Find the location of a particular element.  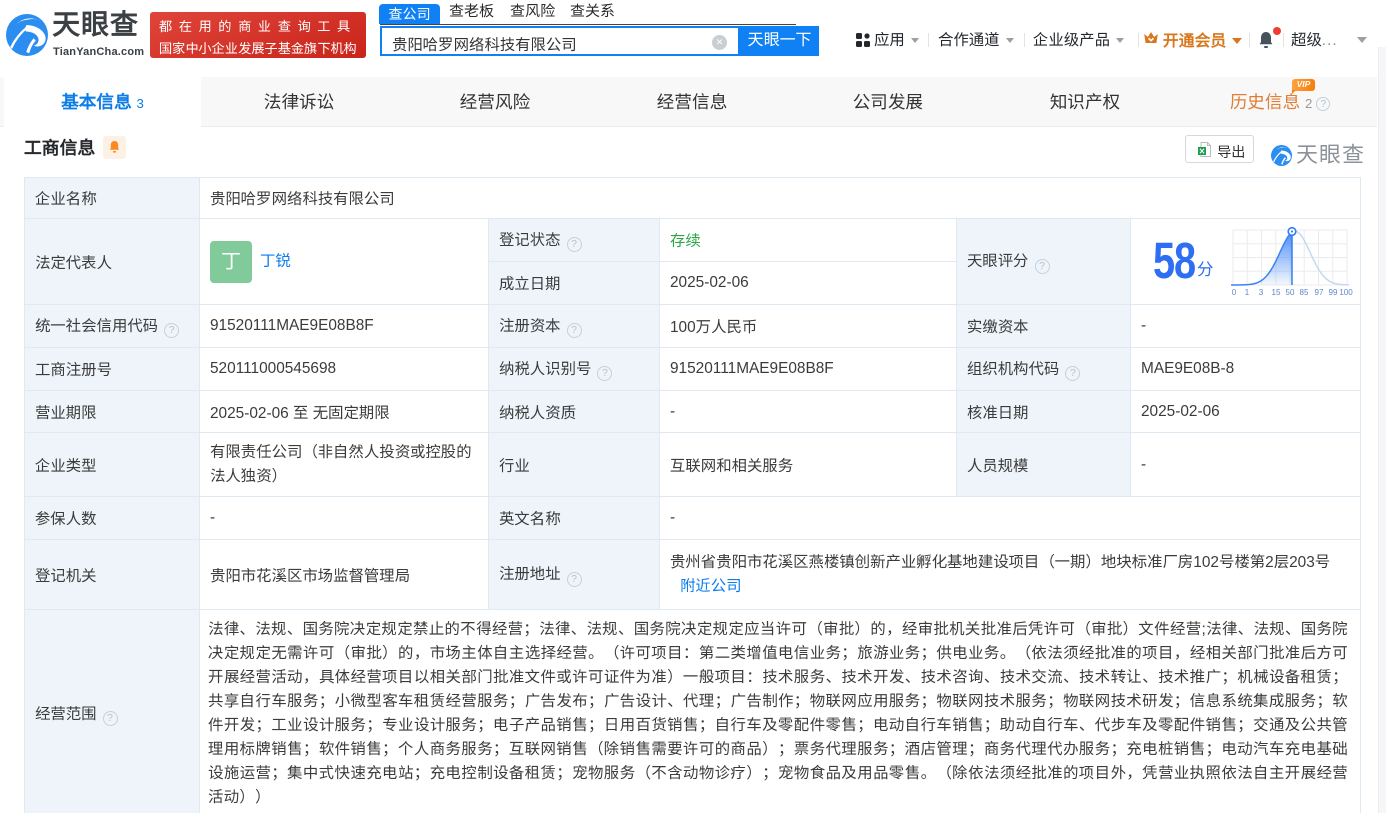

svg-text: 99 is located at coordinates (1333, 292).